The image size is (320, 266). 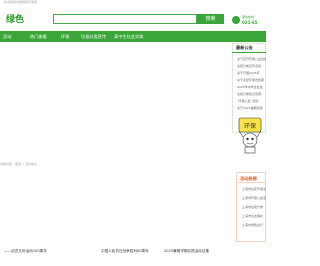 What do you see at coordinates (251, 182) in the screenshot?
I see `activity-divider` at bounding box center [251, 182].